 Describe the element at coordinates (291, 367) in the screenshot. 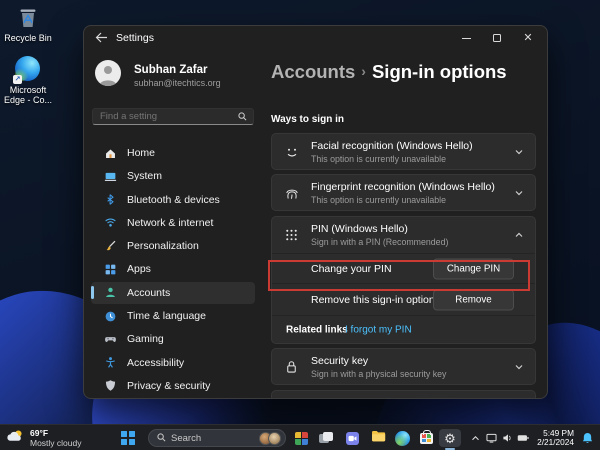

I see `security-key-lock-icon` at that location.